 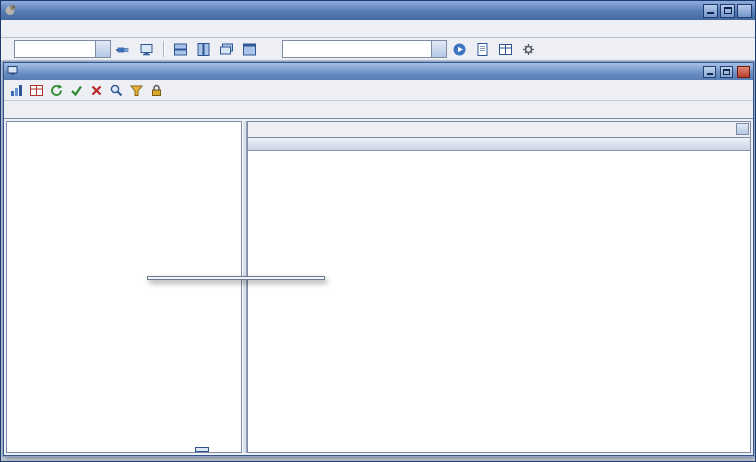 I want to click on lock-button, so click(x=156, y=90).